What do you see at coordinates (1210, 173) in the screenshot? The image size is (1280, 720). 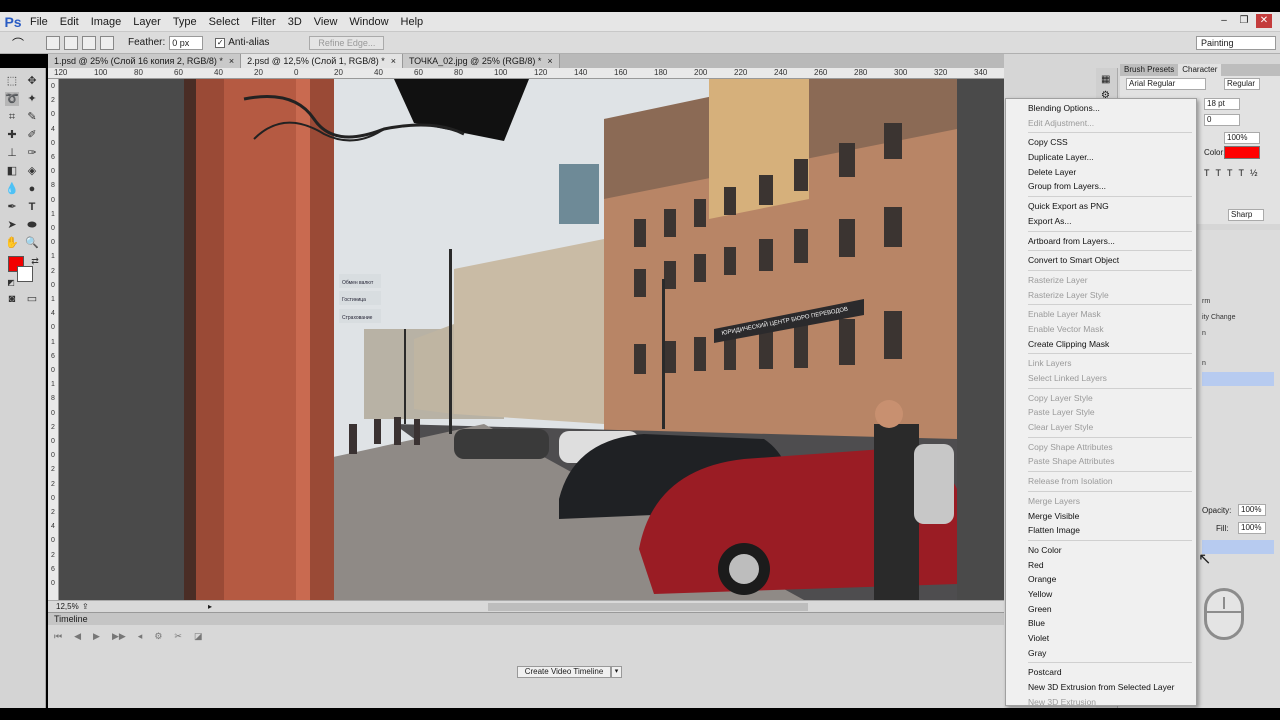 I see `type-button-1: T` at bounding box center [1210, 173].